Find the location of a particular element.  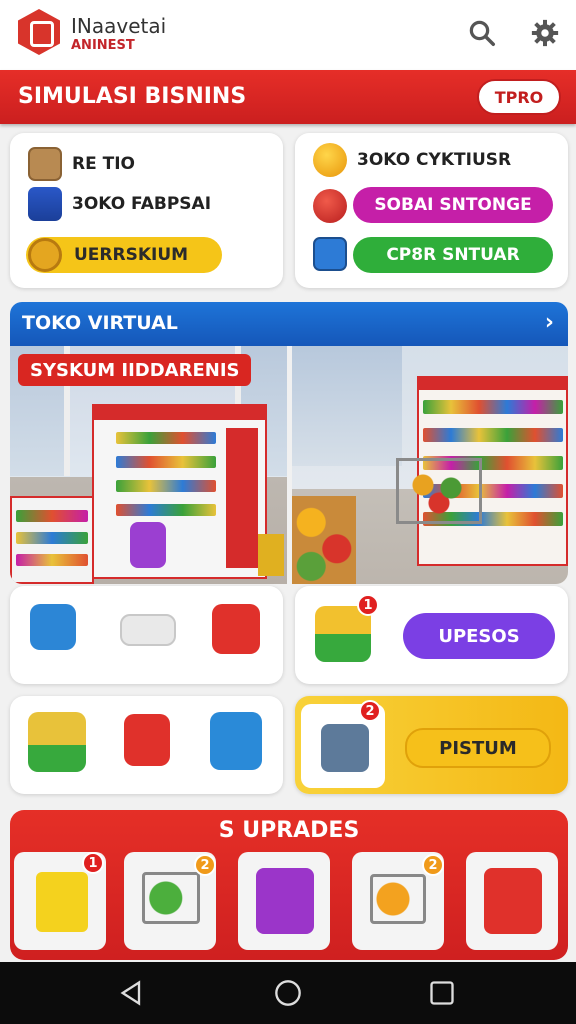

upgrade-item: 1 is located at coordinates (60, 901).